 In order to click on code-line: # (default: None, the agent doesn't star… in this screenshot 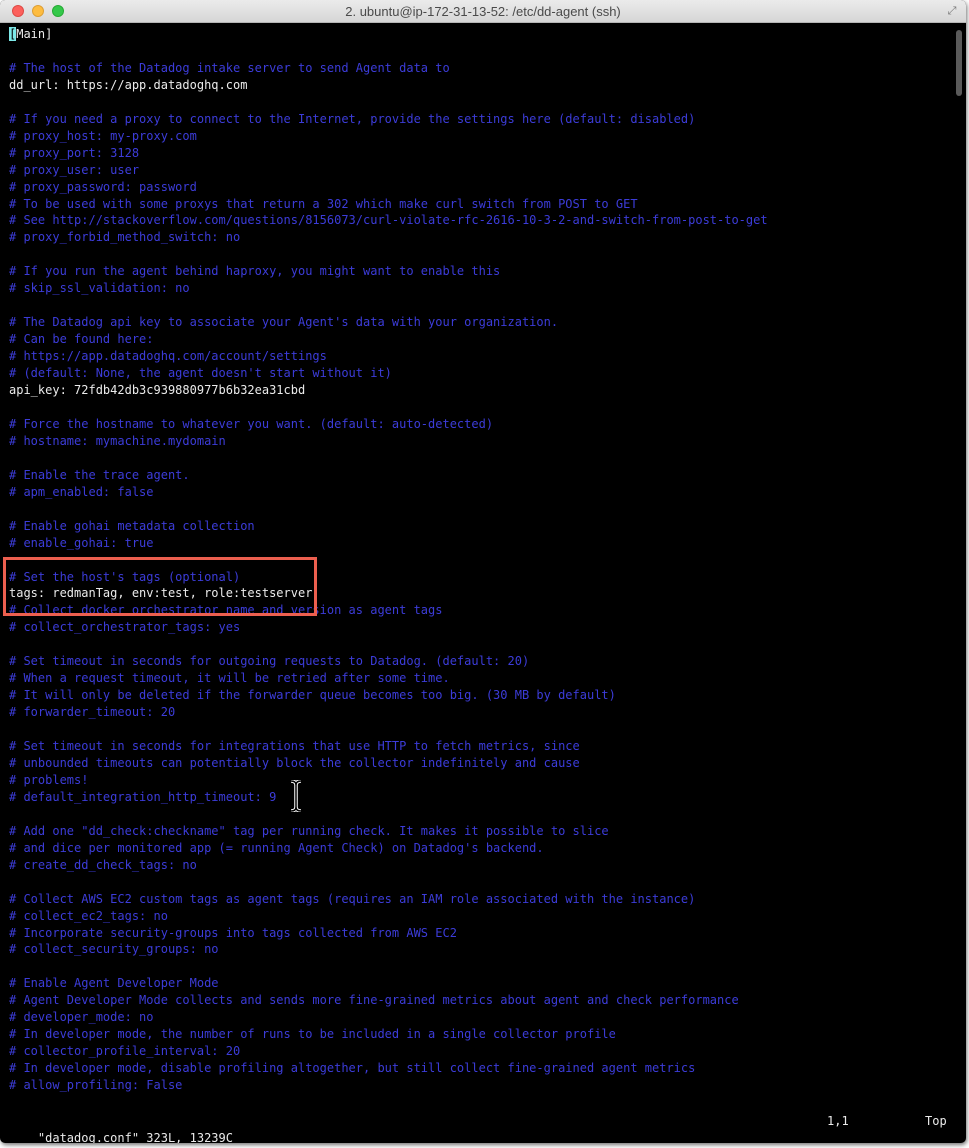, I will do `click(481, 373)`.